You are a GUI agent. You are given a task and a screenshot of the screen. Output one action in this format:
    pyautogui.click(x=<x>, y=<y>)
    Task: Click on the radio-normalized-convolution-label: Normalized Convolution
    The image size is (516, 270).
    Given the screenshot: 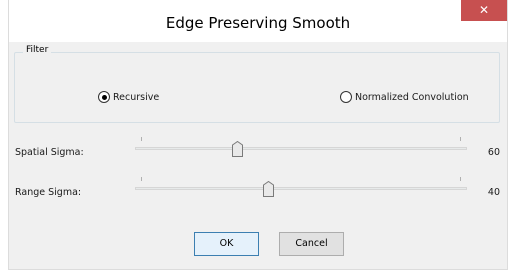 What is the action you would take?
    pyautogui.click(x=412, y=97)
    